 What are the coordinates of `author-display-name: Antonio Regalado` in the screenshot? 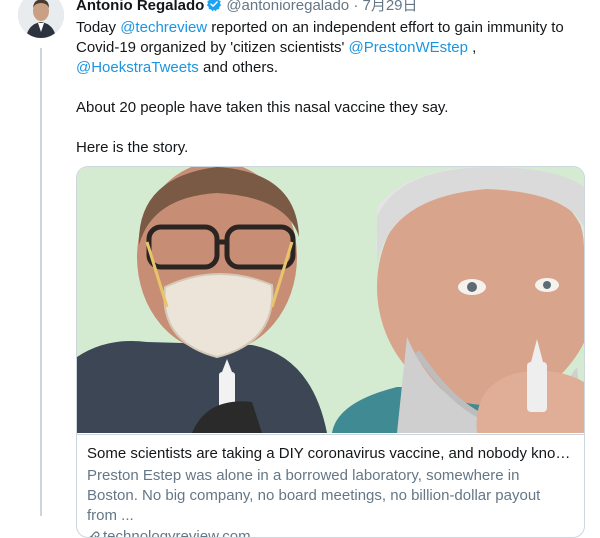 It's located at (140, 7).